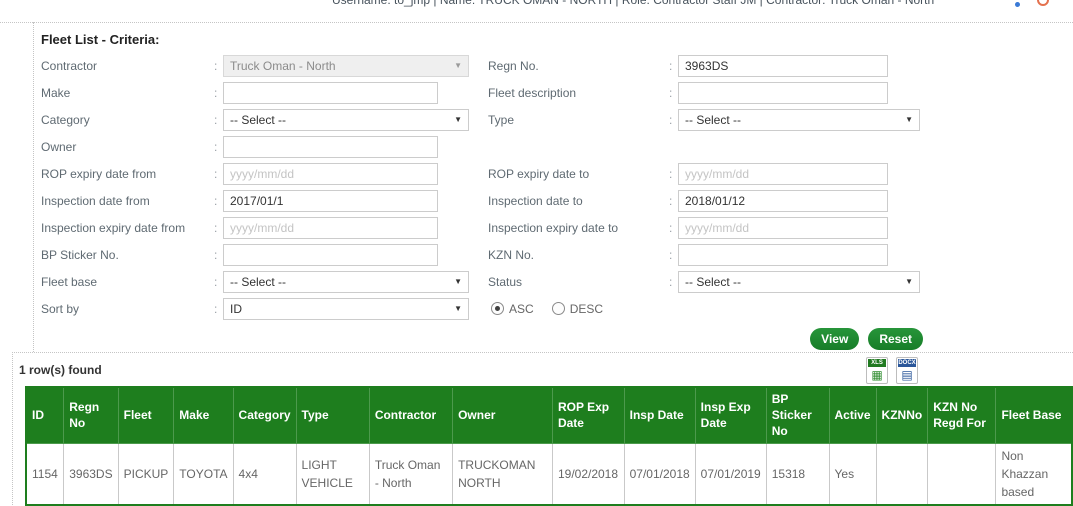 This screenshot has height=506, width=1073. Describe the element at coordinates (502, 474) in the screenshot. I see `cell-owner: TRUCKOMAN NORTH` at that location.